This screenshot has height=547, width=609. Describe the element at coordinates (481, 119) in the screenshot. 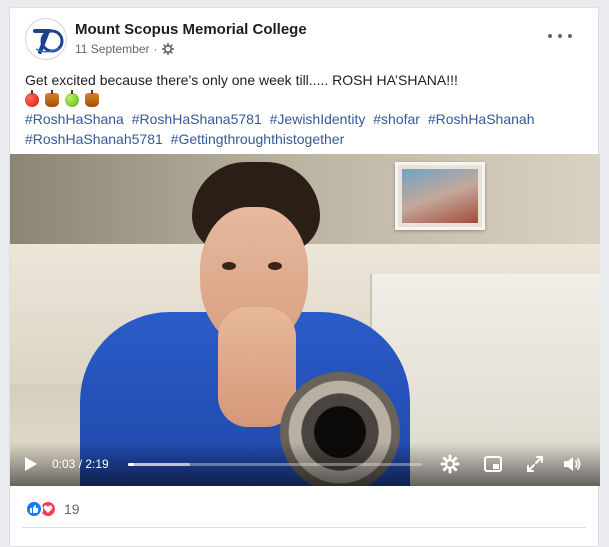

I see `hashtag-link: #RoshHaShanah` at that location.